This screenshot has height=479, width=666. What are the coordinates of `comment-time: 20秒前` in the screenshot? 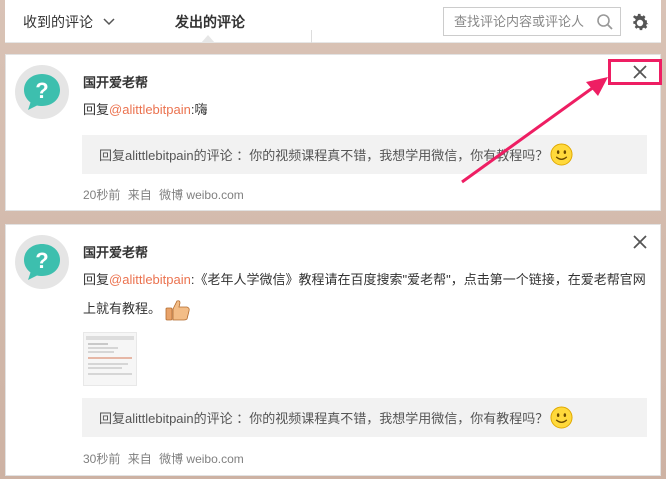 It's located at (102, 195).